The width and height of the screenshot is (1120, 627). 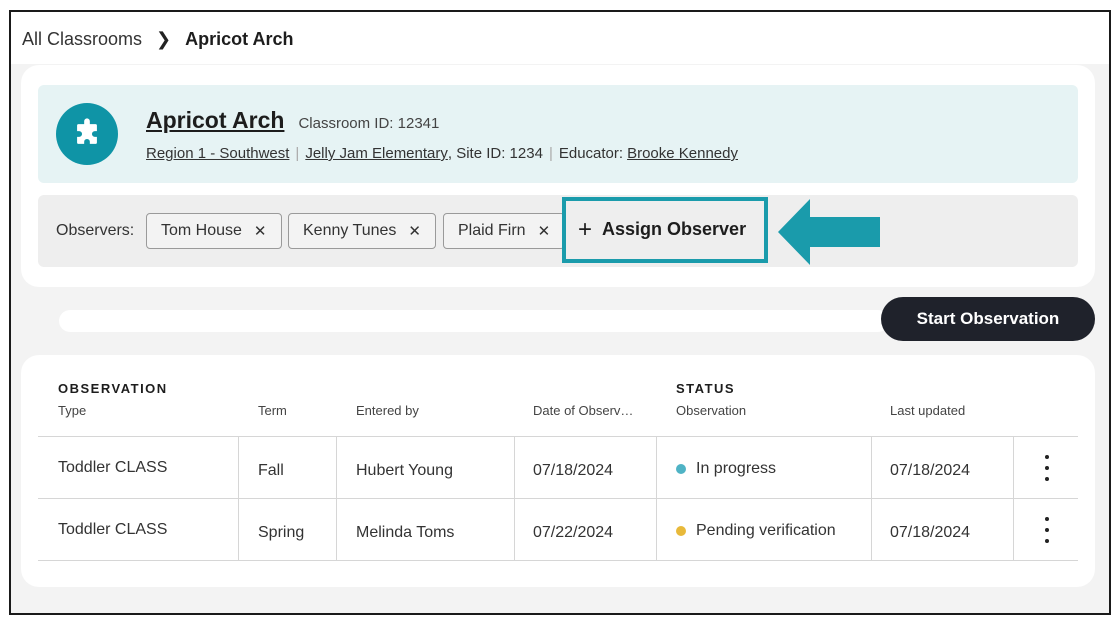 I want to click on assign-observer-button: + Assign Observer, so click(x=662, y=229).